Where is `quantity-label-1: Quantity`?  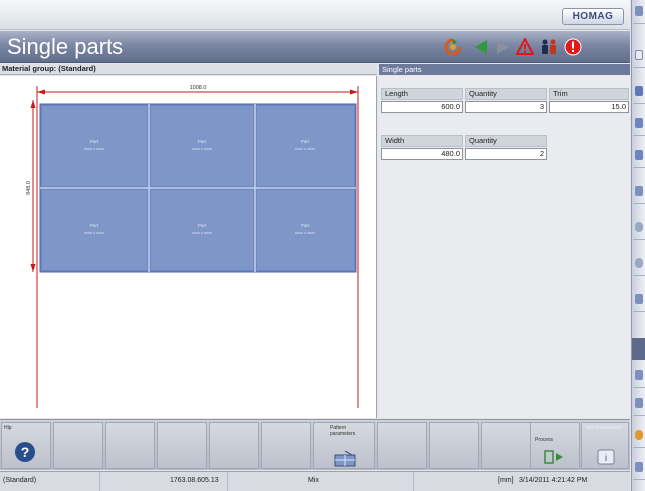 quantity-label-1: Quantity is located at coordinates (506, 94).